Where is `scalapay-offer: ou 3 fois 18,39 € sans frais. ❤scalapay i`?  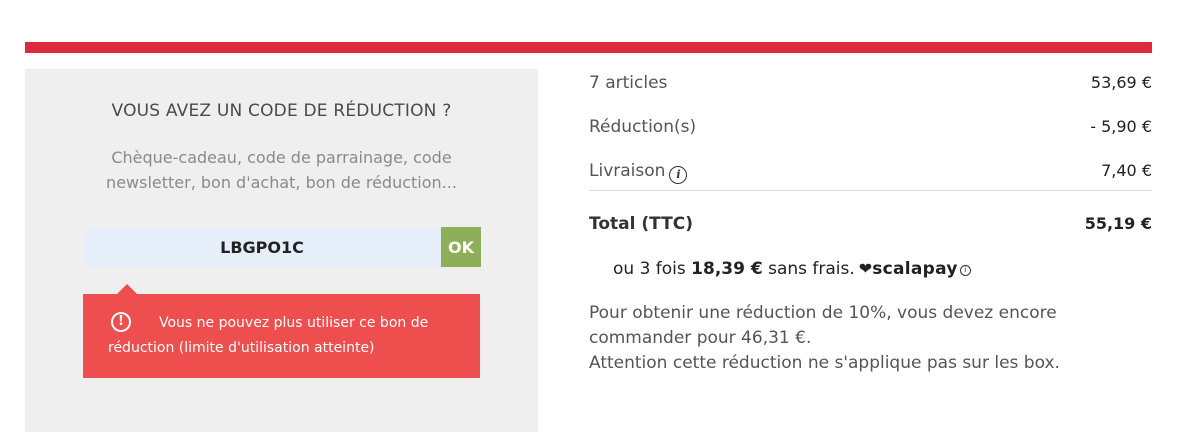 scalapay-offer: ou 3 fois 18,39 € sans frais. ❤scalapay i is located at coordinates (792, 269).